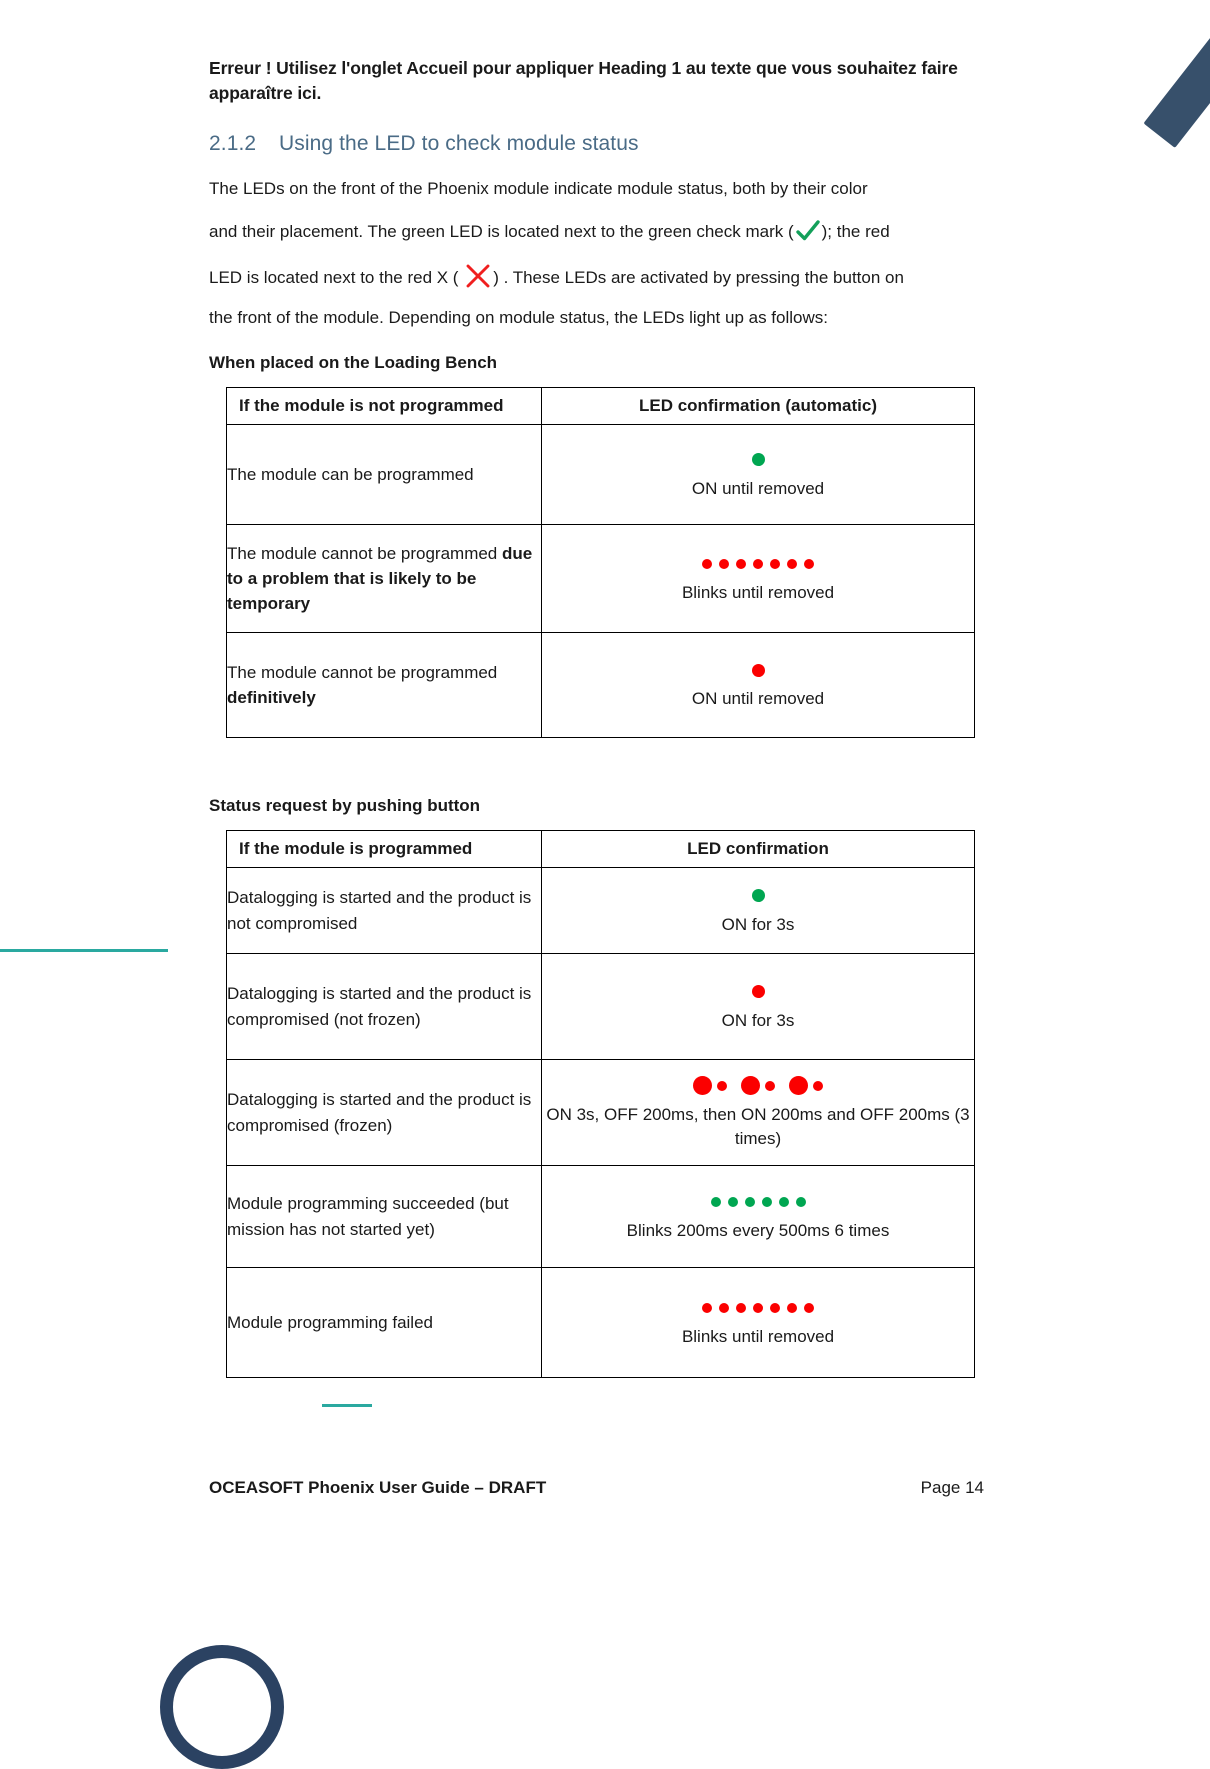  I want to click on led-indicator-pairs-red, so click(758, 1086).